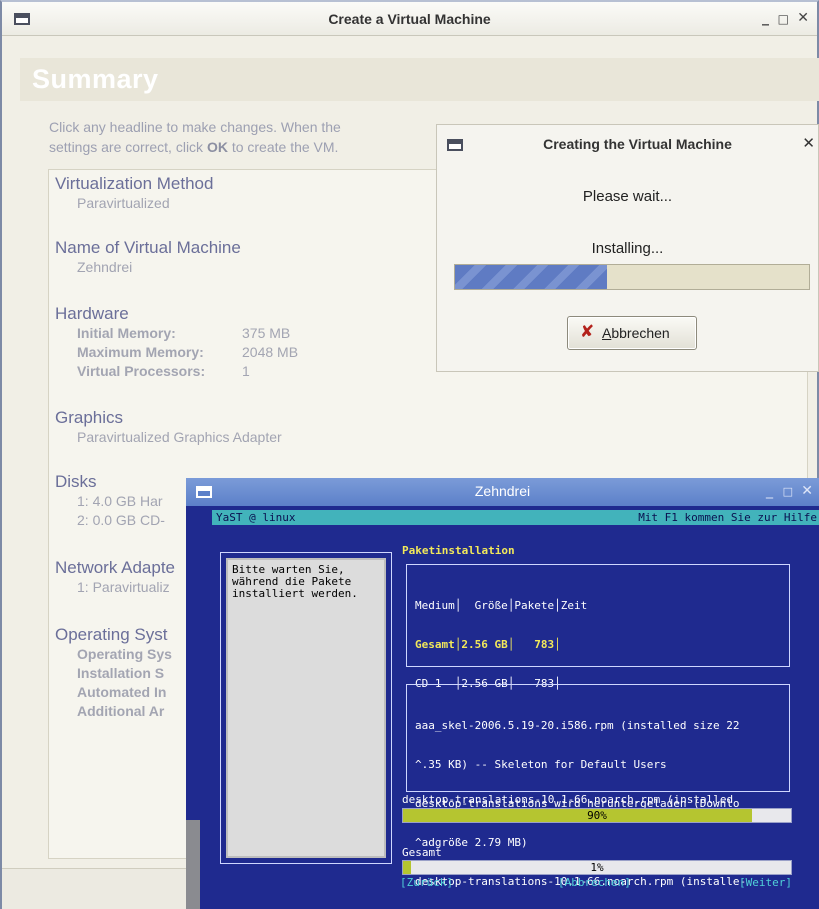  Describe the element at coordinates (594, 882) in the screenshot. I see `abort-button: [Abbrechen]` at that location.